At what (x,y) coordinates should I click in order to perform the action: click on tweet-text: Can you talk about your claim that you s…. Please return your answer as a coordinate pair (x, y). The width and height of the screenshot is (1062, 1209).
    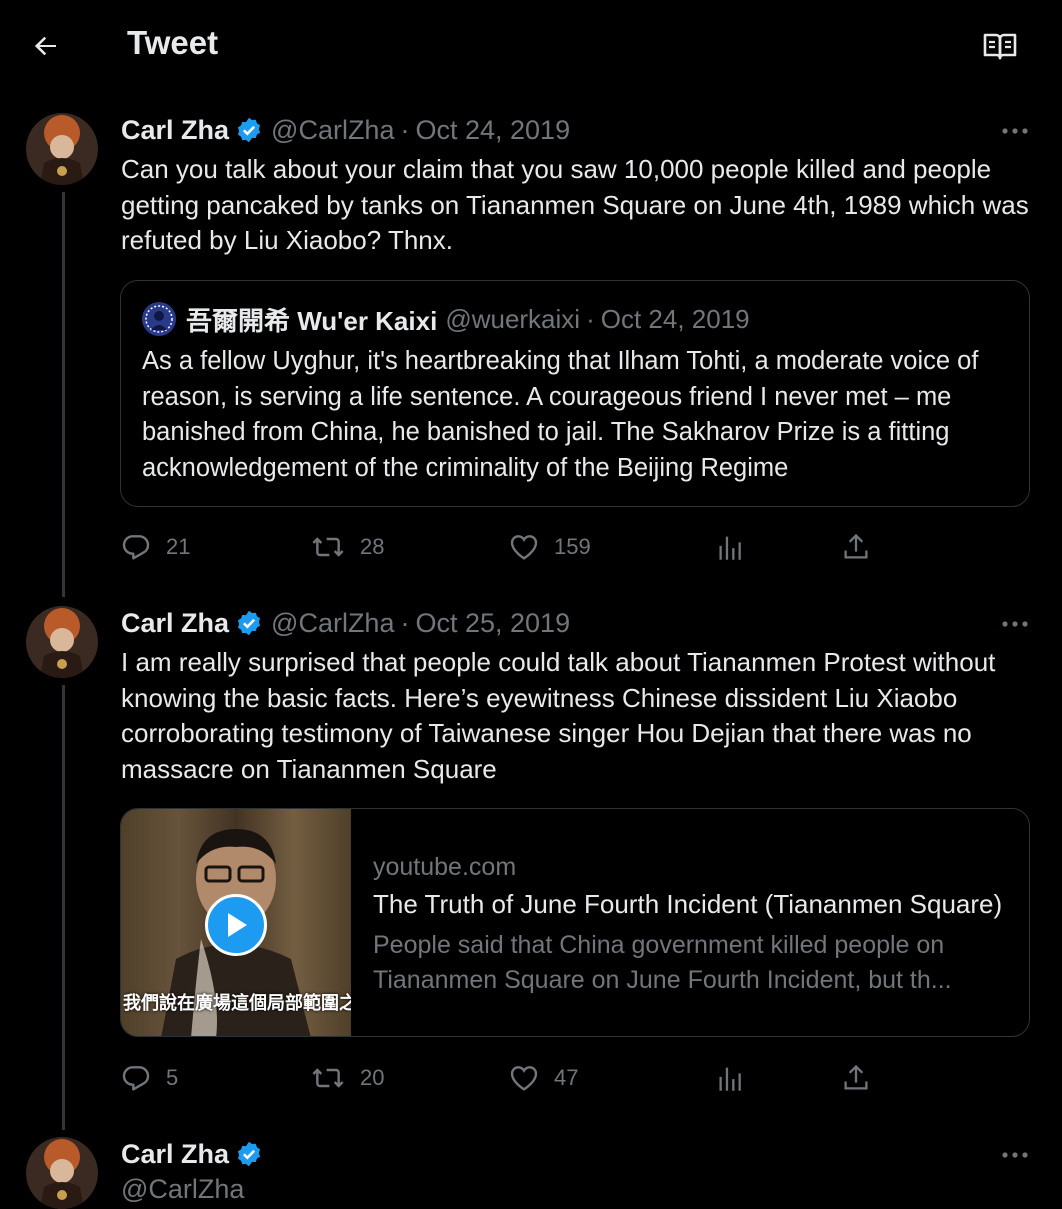
    Looking at the image, I should click on (575, 204).